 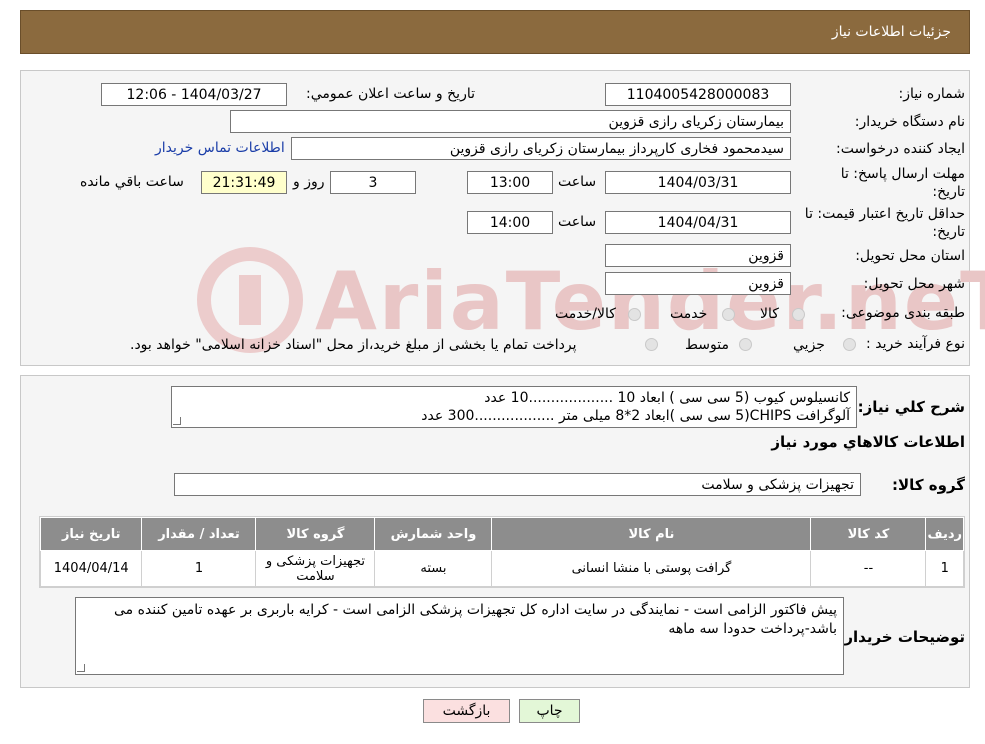 I want to click on process-option-minor: جزیي, so click(x=809, y=345).